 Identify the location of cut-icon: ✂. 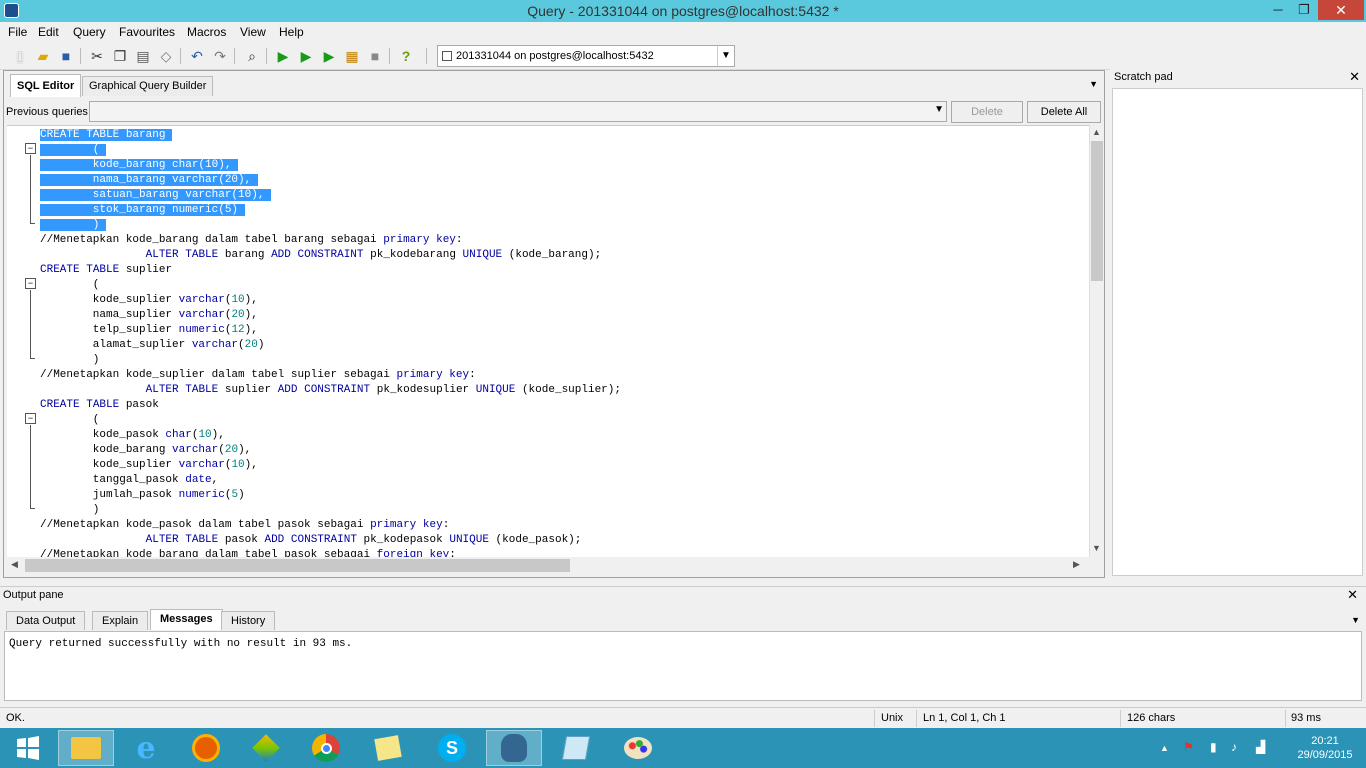
(97, 56).